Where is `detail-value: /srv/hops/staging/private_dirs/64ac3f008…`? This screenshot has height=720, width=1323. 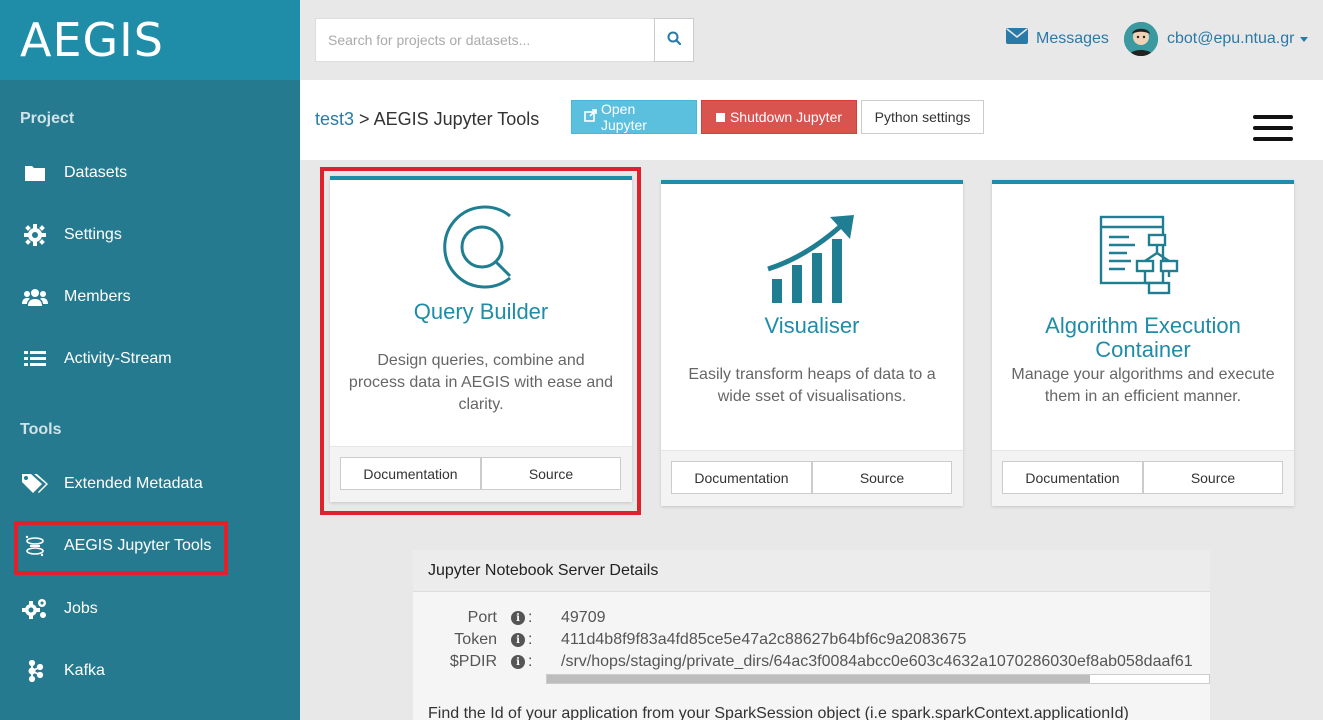 detail-value: /srv/hops/staging/private_dirs/64ac3f008… is located at coordinates (877, 661).